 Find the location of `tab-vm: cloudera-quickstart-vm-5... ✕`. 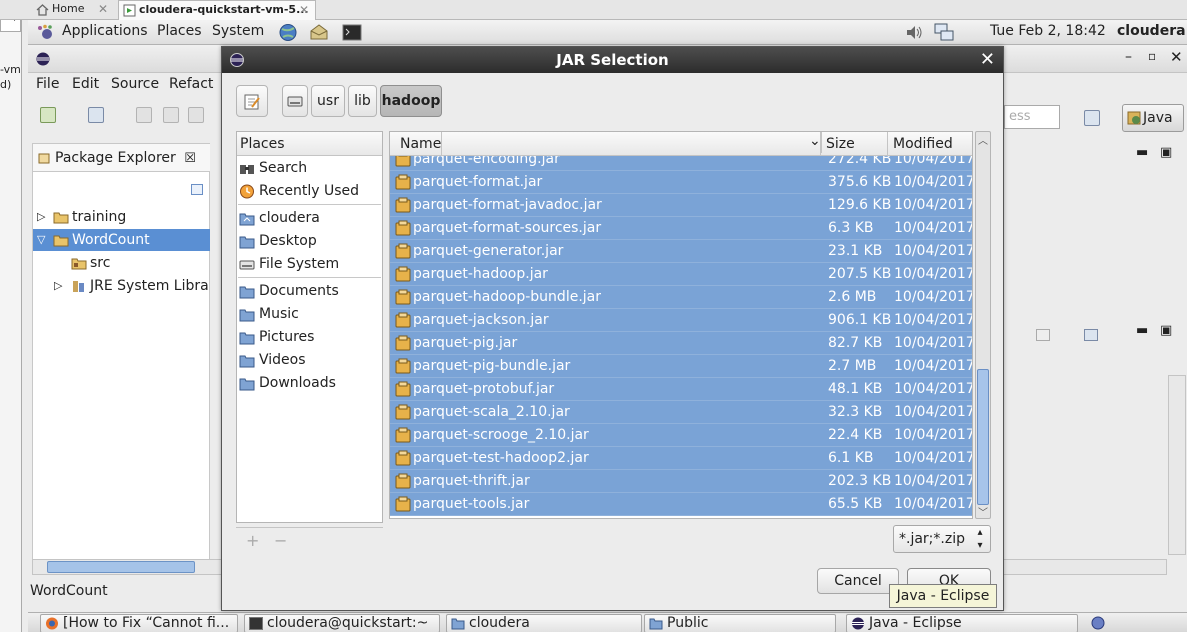

tab-vm: cloudera-quickstart-vm-5... ✕ is located at coordinates (217, 10).